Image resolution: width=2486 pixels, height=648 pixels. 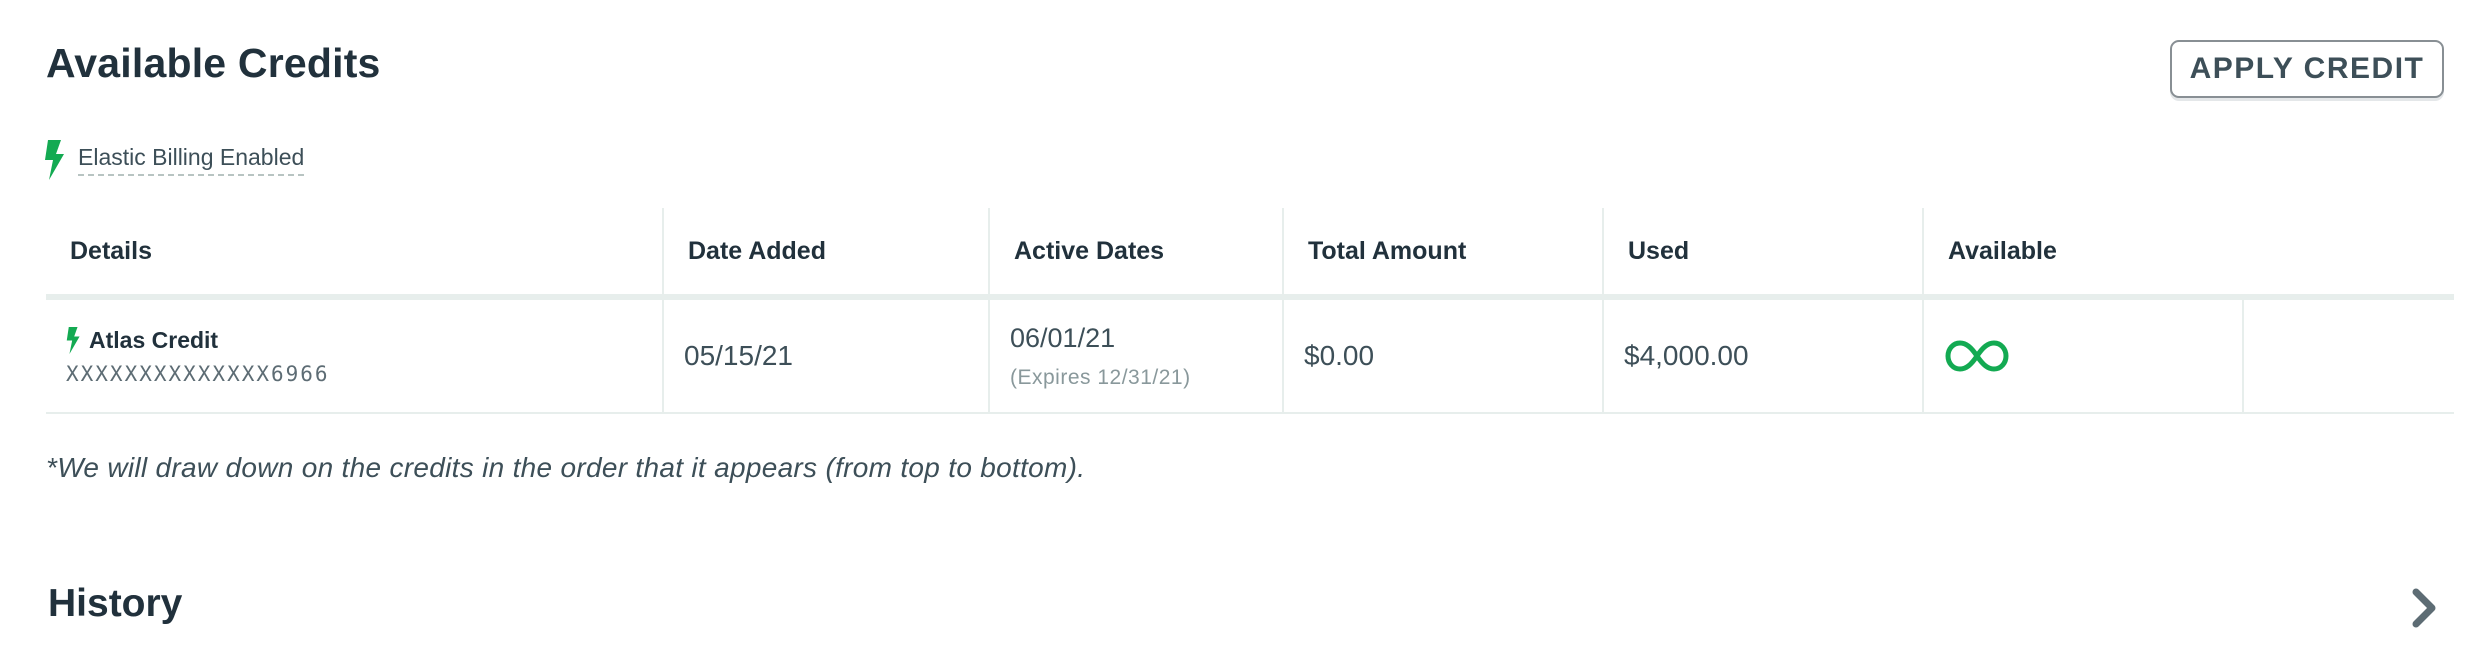 I want to click on infinity-icon, so click(x=1977, y=356).